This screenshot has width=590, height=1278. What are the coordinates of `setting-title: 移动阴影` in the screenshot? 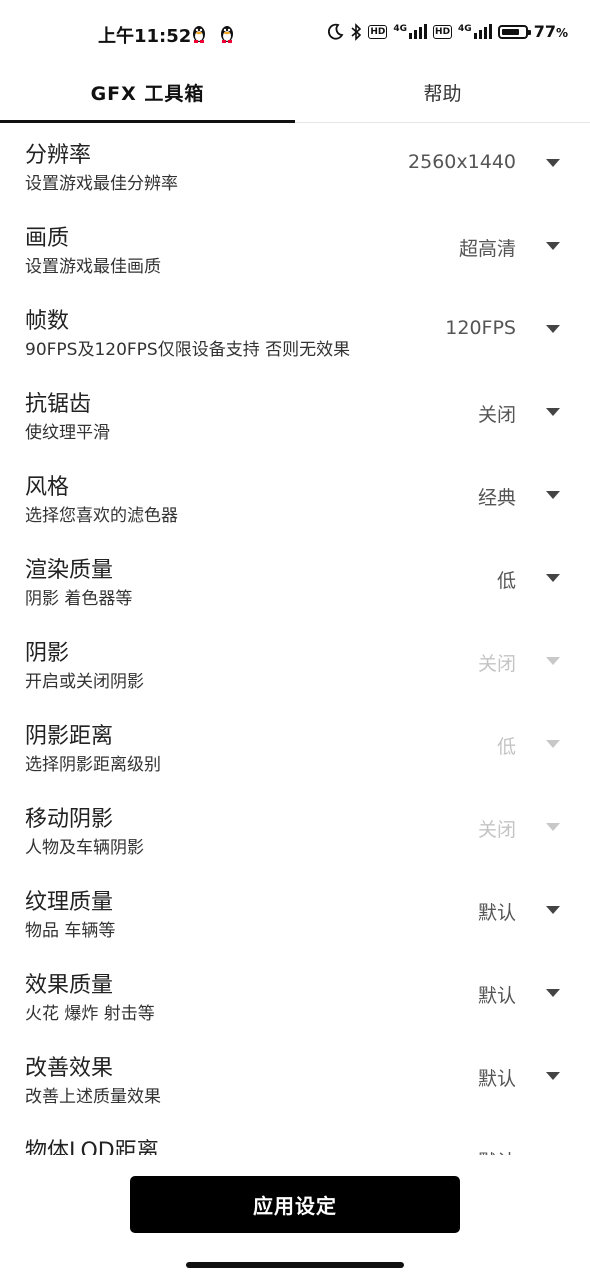 It's located at (69, 819).